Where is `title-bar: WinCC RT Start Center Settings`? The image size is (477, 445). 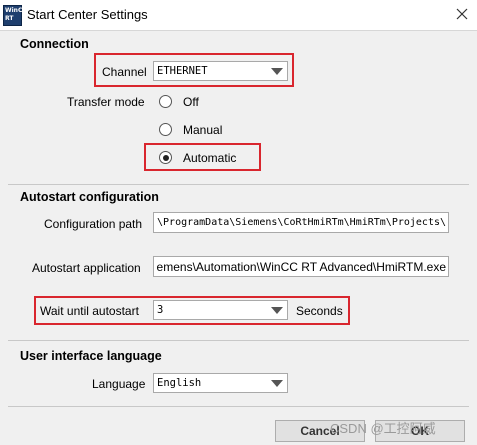
title-bar: WinCC RT Start Center Settings is located at coordinates (238, 15).